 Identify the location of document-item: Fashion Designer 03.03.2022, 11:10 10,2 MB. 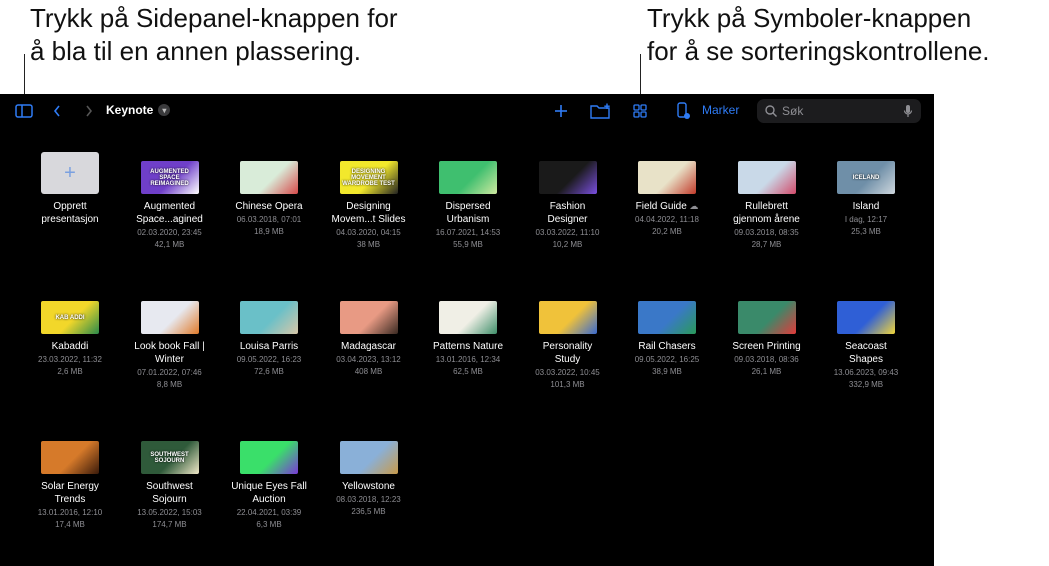
(568, 200).